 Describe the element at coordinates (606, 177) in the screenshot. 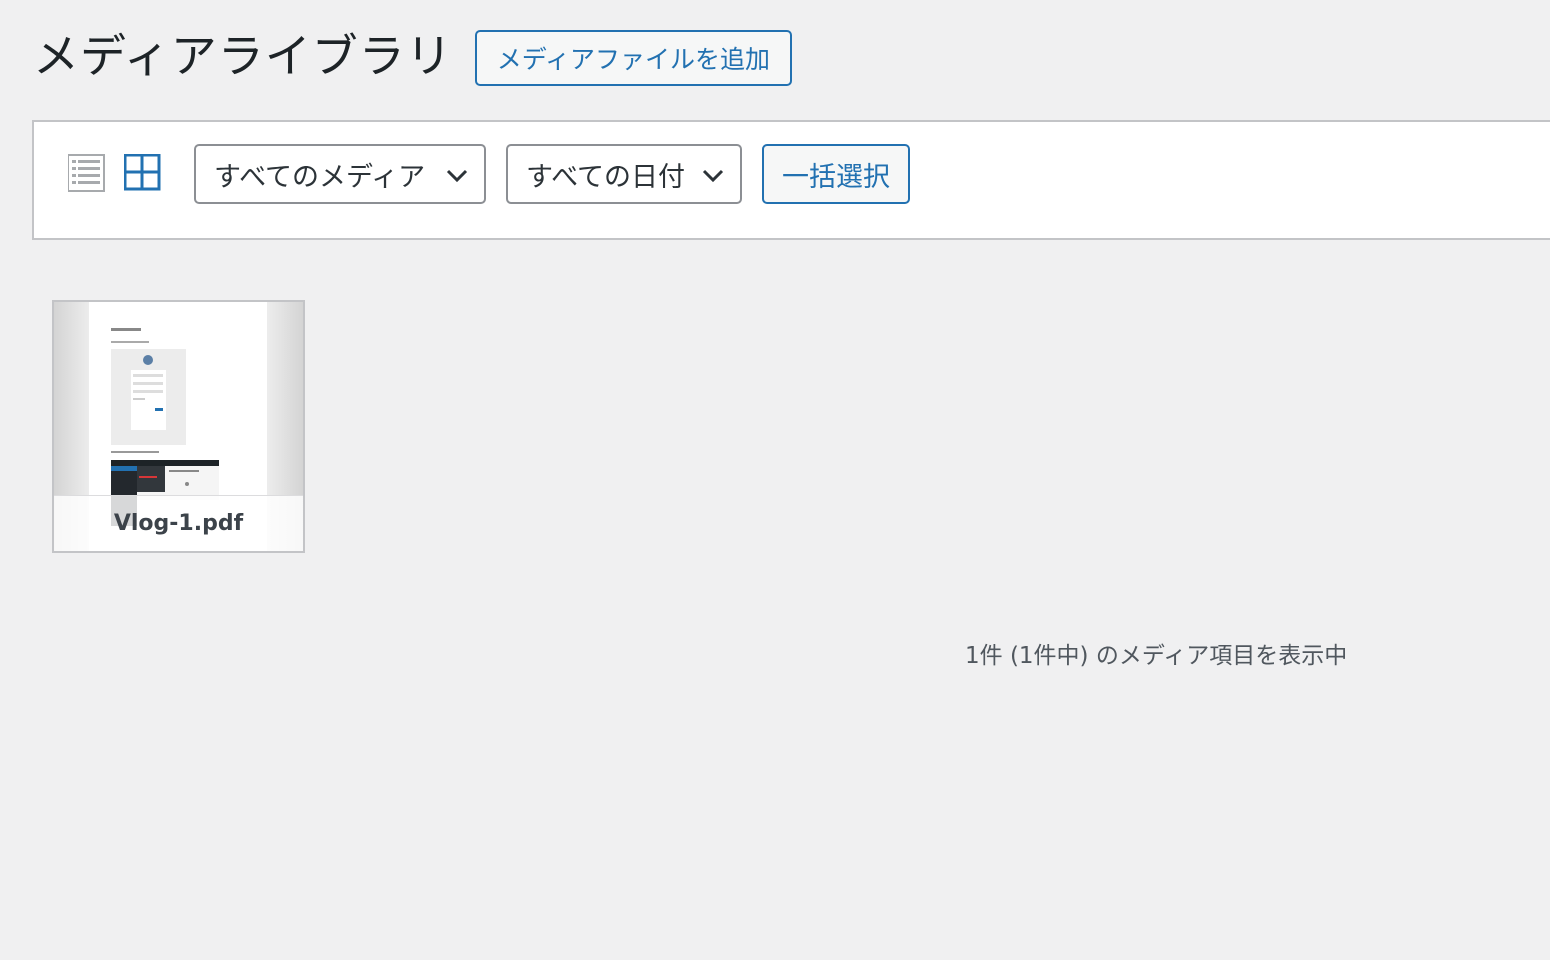

I see `date-filter-value: すべての日付` at that location.